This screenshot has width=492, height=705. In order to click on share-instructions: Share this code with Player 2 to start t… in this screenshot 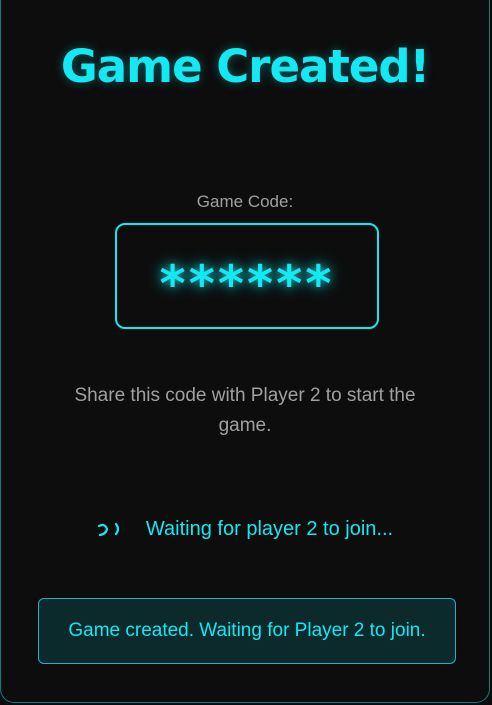, I will do `click(245, 410)`.